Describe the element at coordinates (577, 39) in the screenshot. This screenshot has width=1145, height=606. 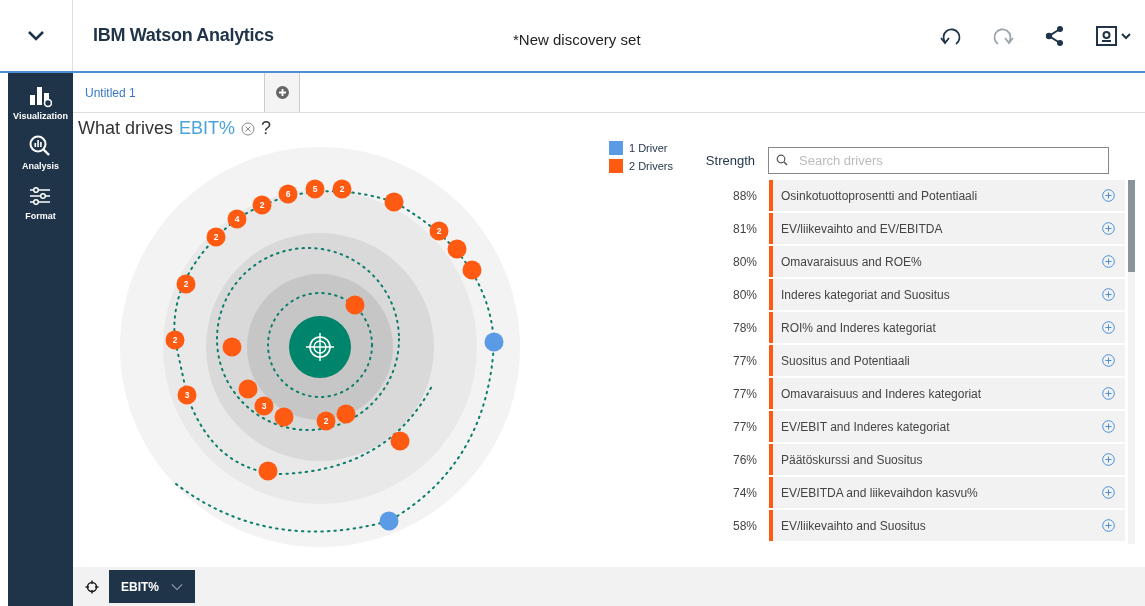
I see `document-title: *New discovery set` at that location.